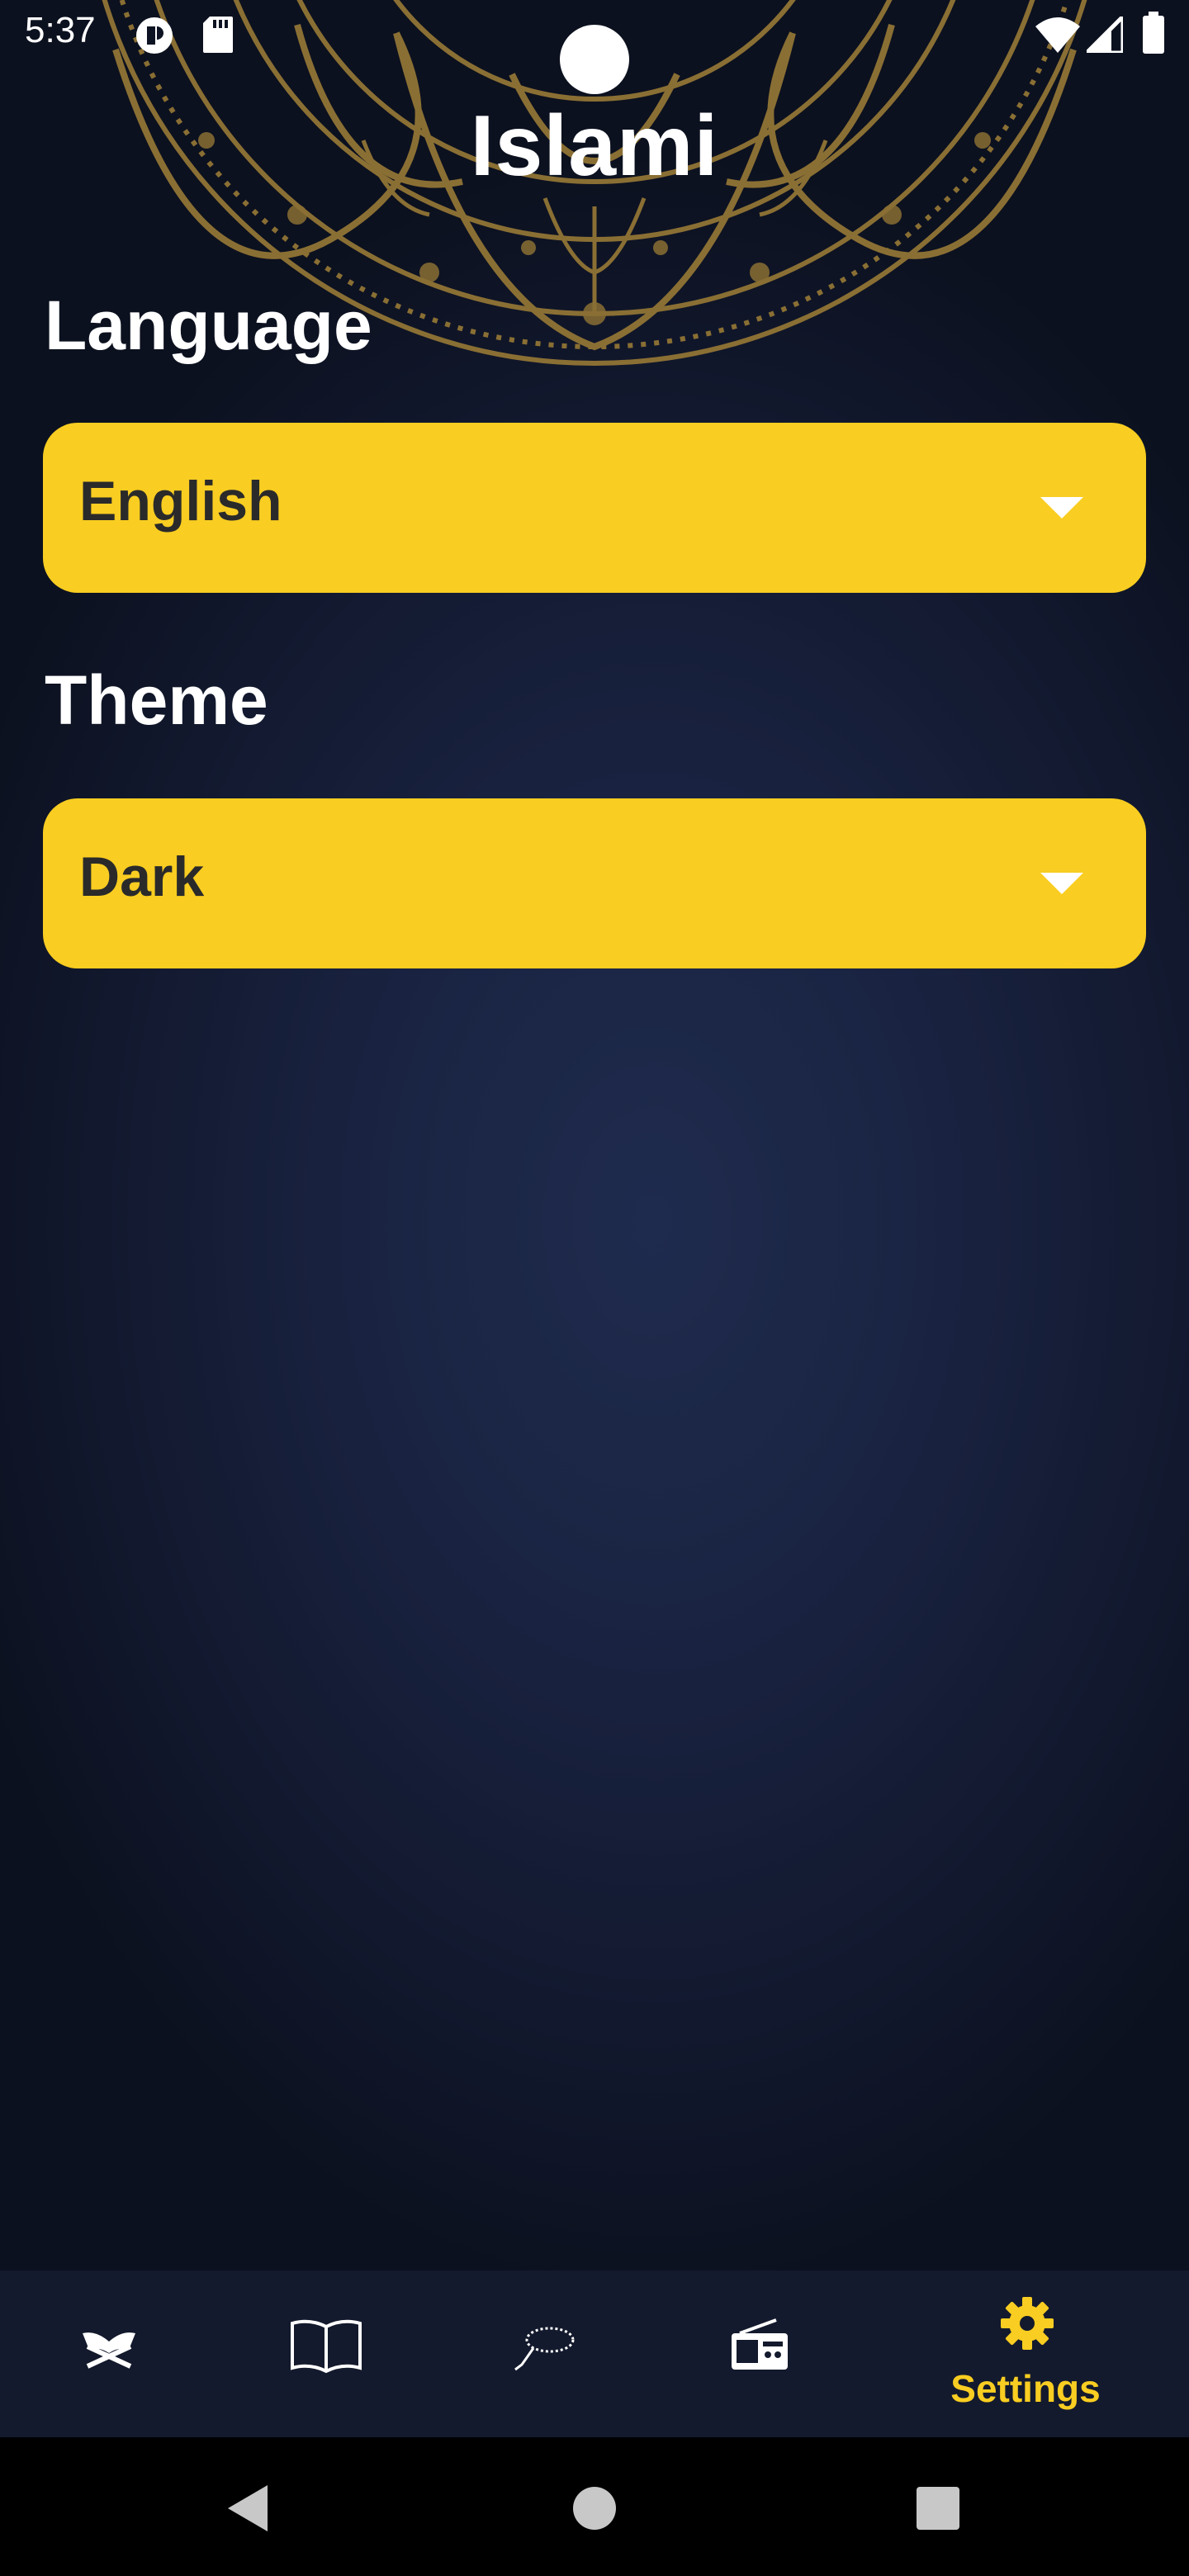 The image size is (1189, 2576). Describe the element at coordinates (248, 2508) in the screenshot. I see `back-icon` at that location.